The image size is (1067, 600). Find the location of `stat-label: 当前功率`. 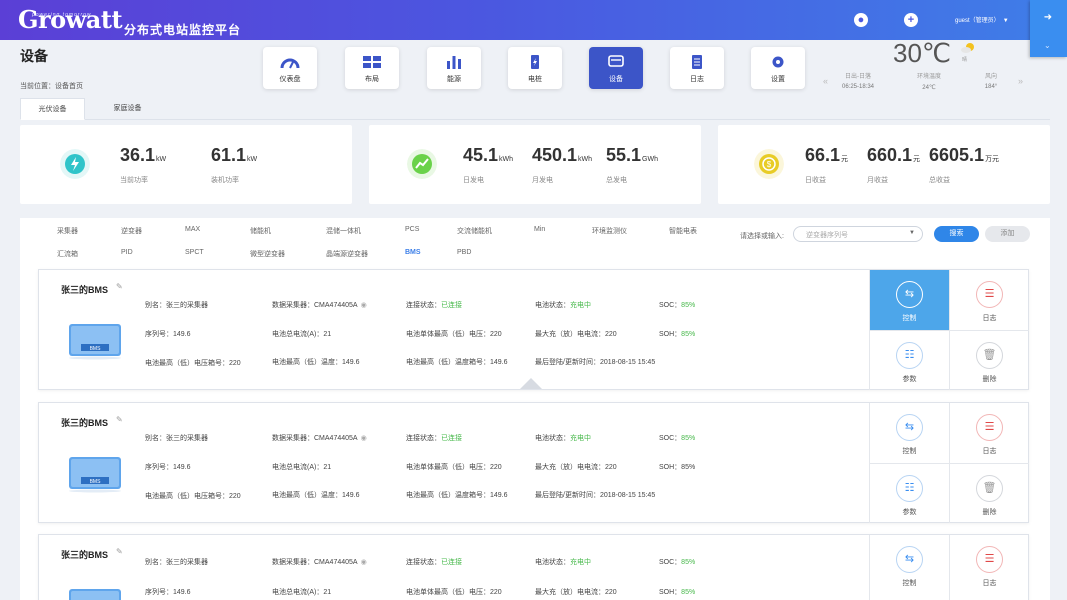

stat-label: 当前功率 is located at coordinates (134, 180).